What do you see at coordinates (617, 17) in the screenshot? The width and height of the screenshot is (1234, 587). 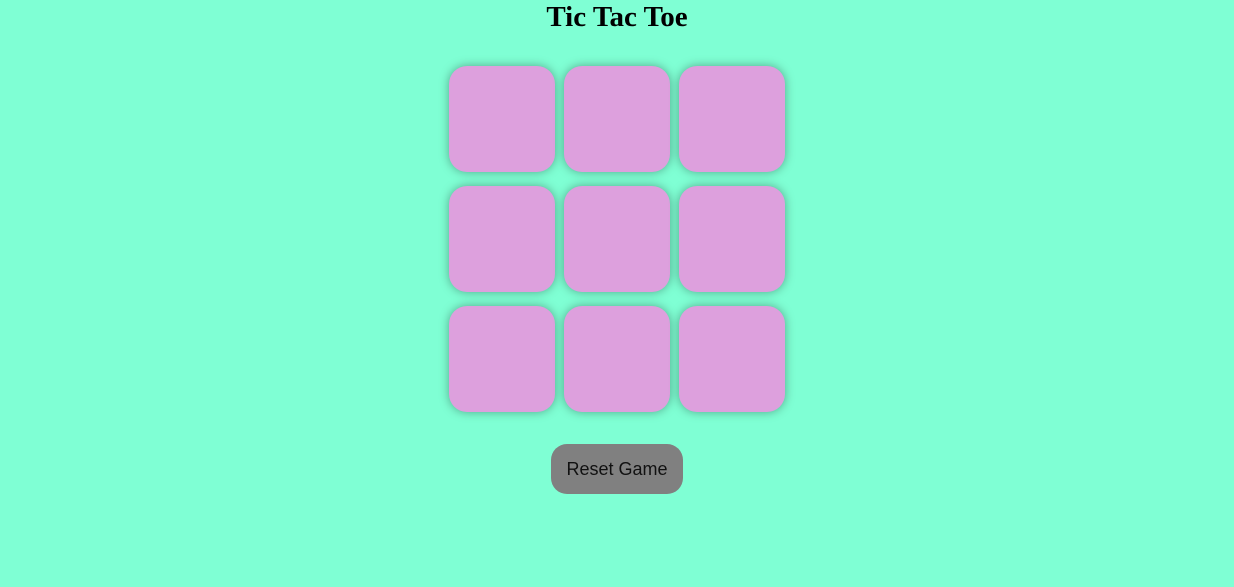 I see `page-title: Tic Tac Toe` at bounding box center [617, 17].